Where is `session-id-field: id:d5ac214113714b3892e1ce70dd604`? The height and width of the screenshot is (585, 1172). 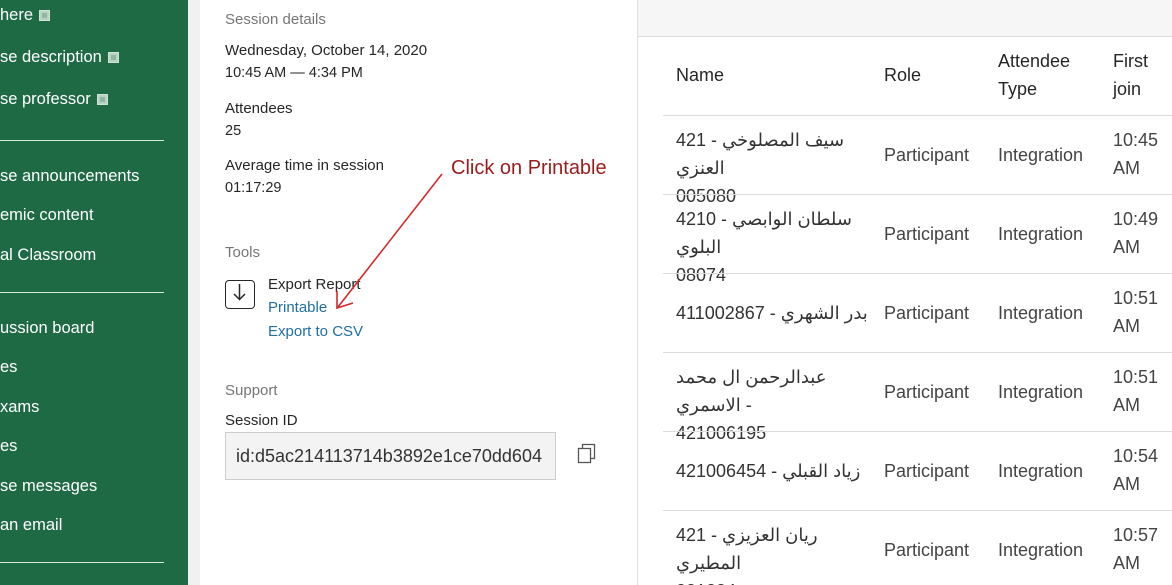
session-id-field: id:d5ac214113714b3892e1ce70dd604 is located at coordinates (390, 456).